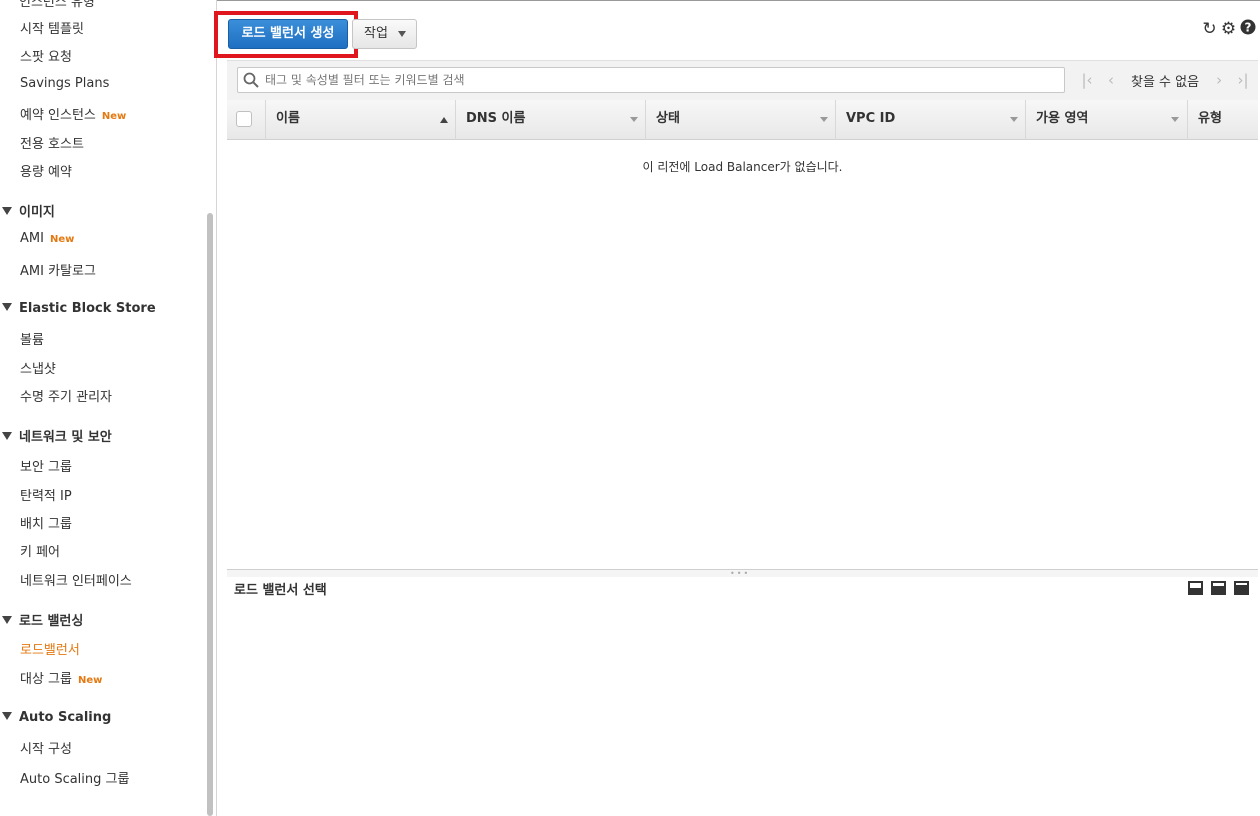 Image resolution: width=1260 pixels, height=816 pixels. Describe the element at coordinates (930, 120) in the screenshot. I see `column-header-vpc-id: VPC ID` at that location.